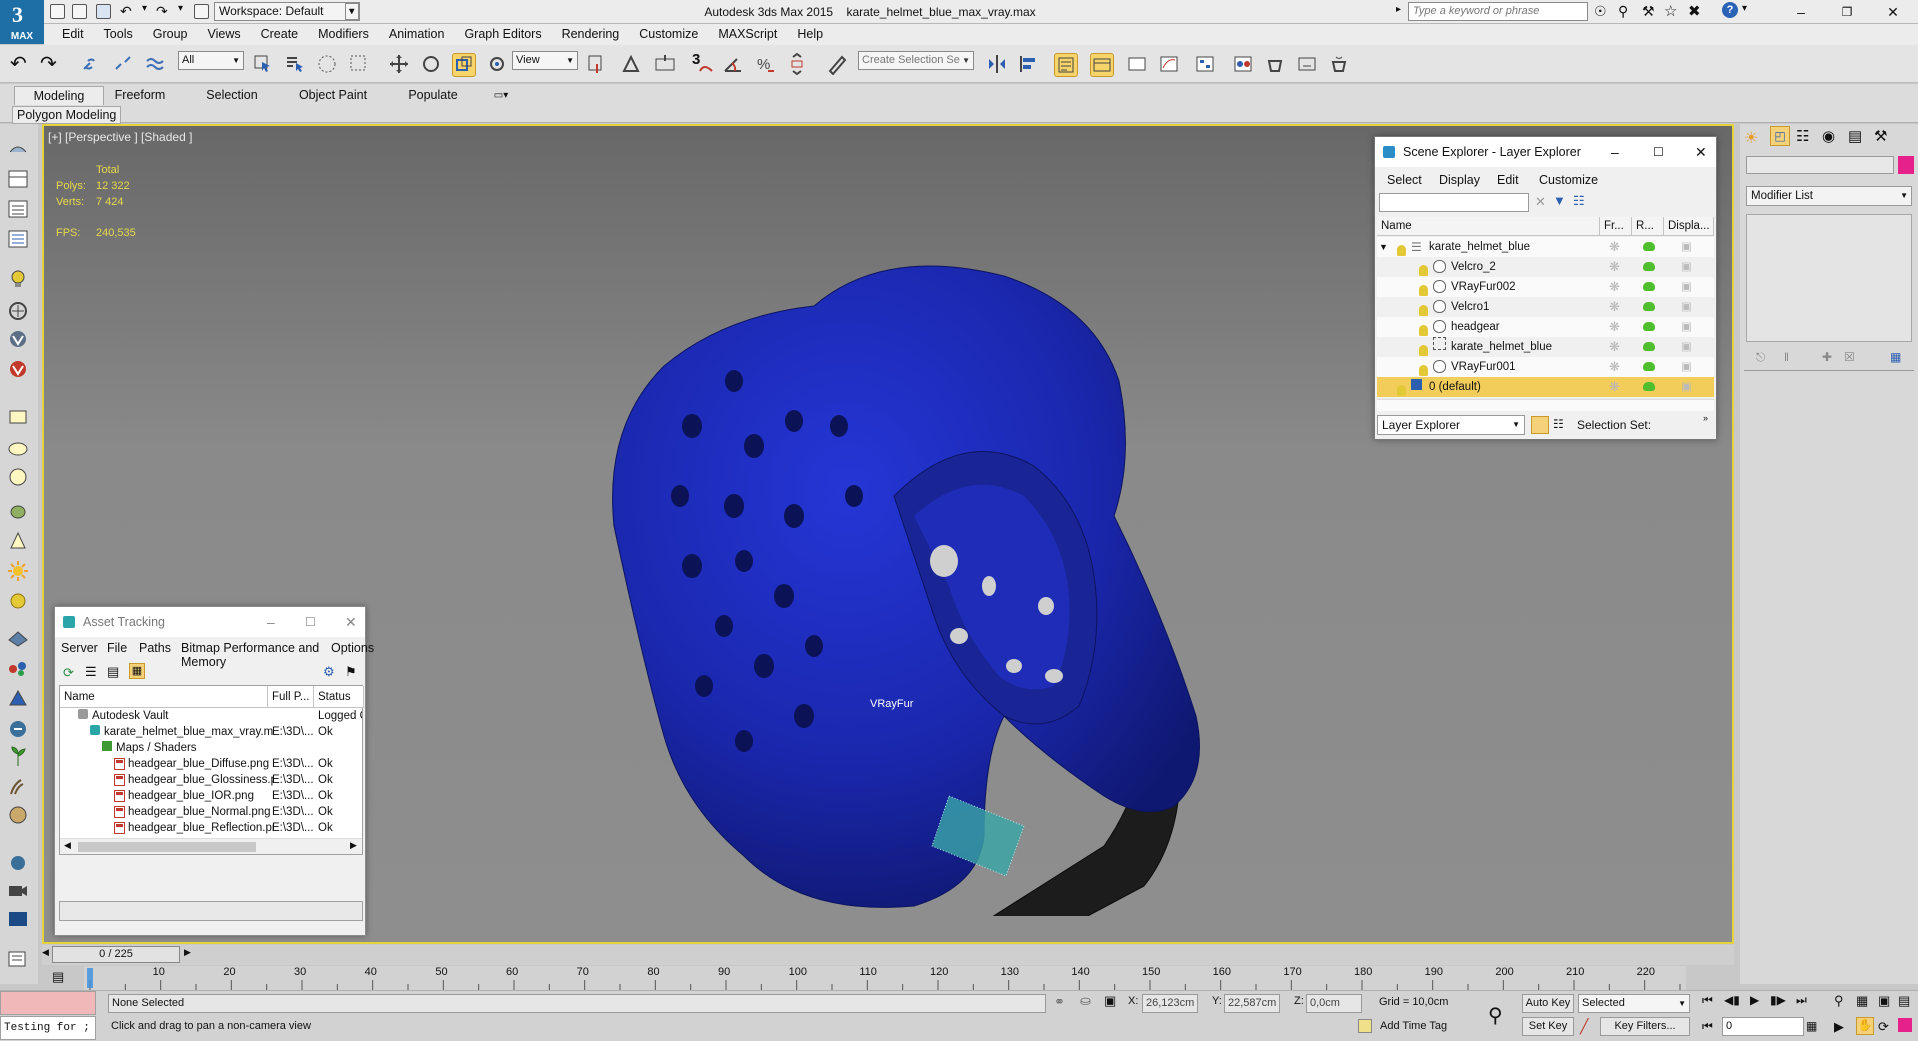 This screenshot has width=1918, height=1041. Describe the element at coordinates (1744, 8) in the screenshot. I see `help-dropdown-icon: ▾` at that location.